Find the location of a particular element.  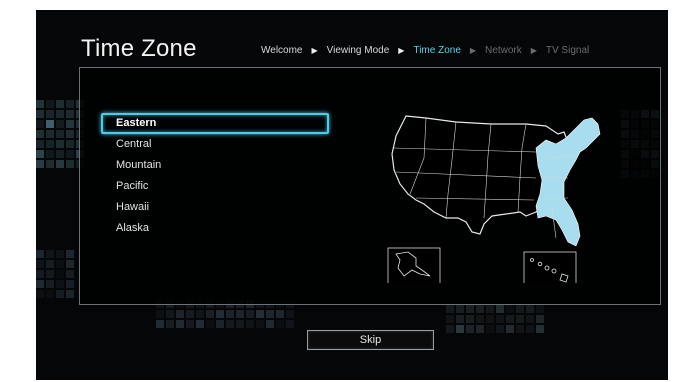

zone-option-pacific: Pacific is located at coordinates (215, 186).